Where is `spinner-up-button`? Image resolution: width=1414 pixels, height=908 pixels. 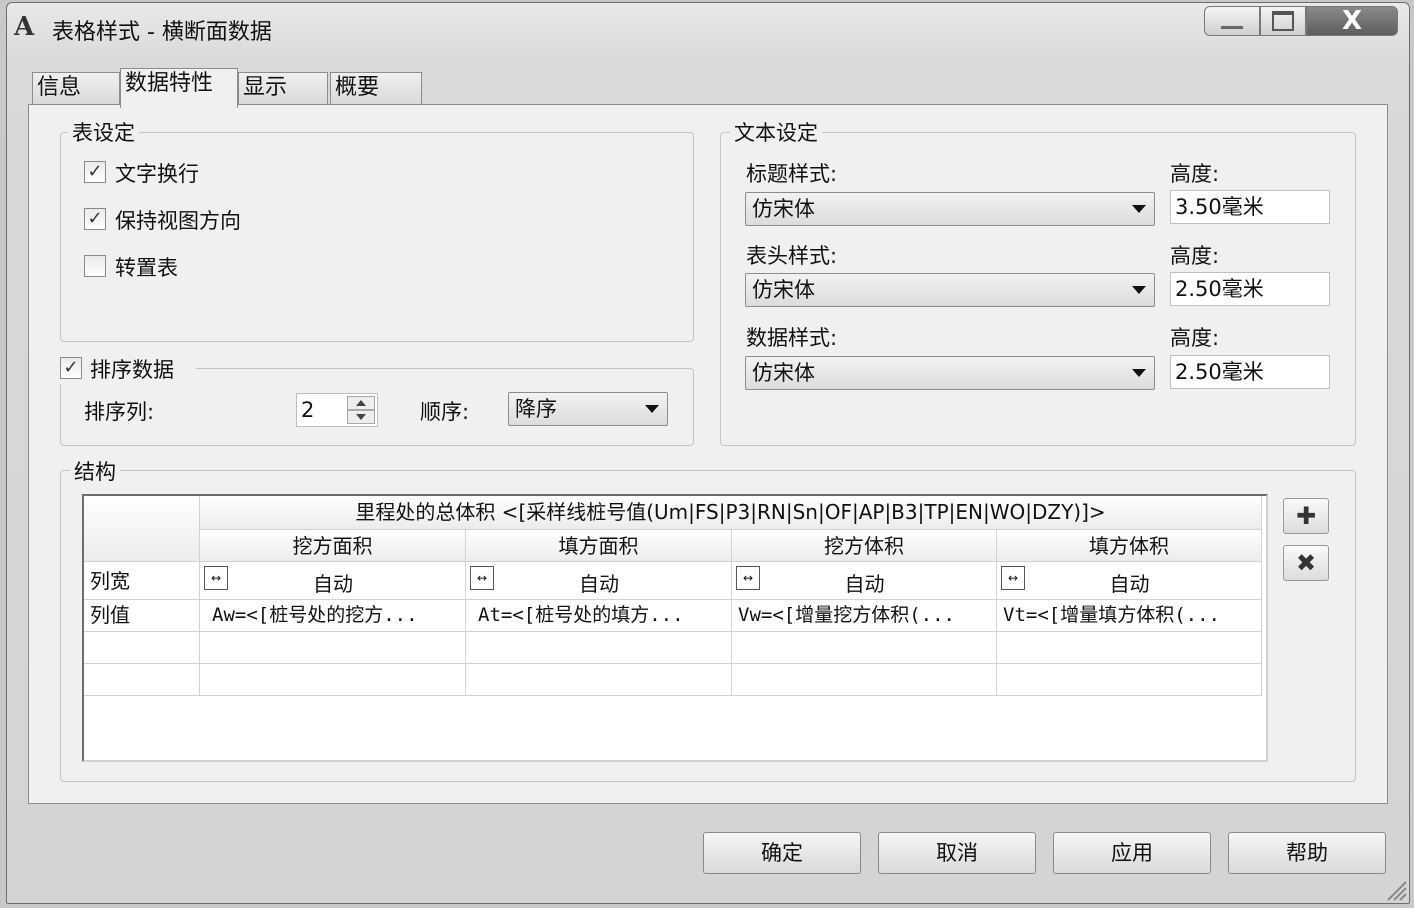
spinner-up-button is located at coordinates (361, 403).